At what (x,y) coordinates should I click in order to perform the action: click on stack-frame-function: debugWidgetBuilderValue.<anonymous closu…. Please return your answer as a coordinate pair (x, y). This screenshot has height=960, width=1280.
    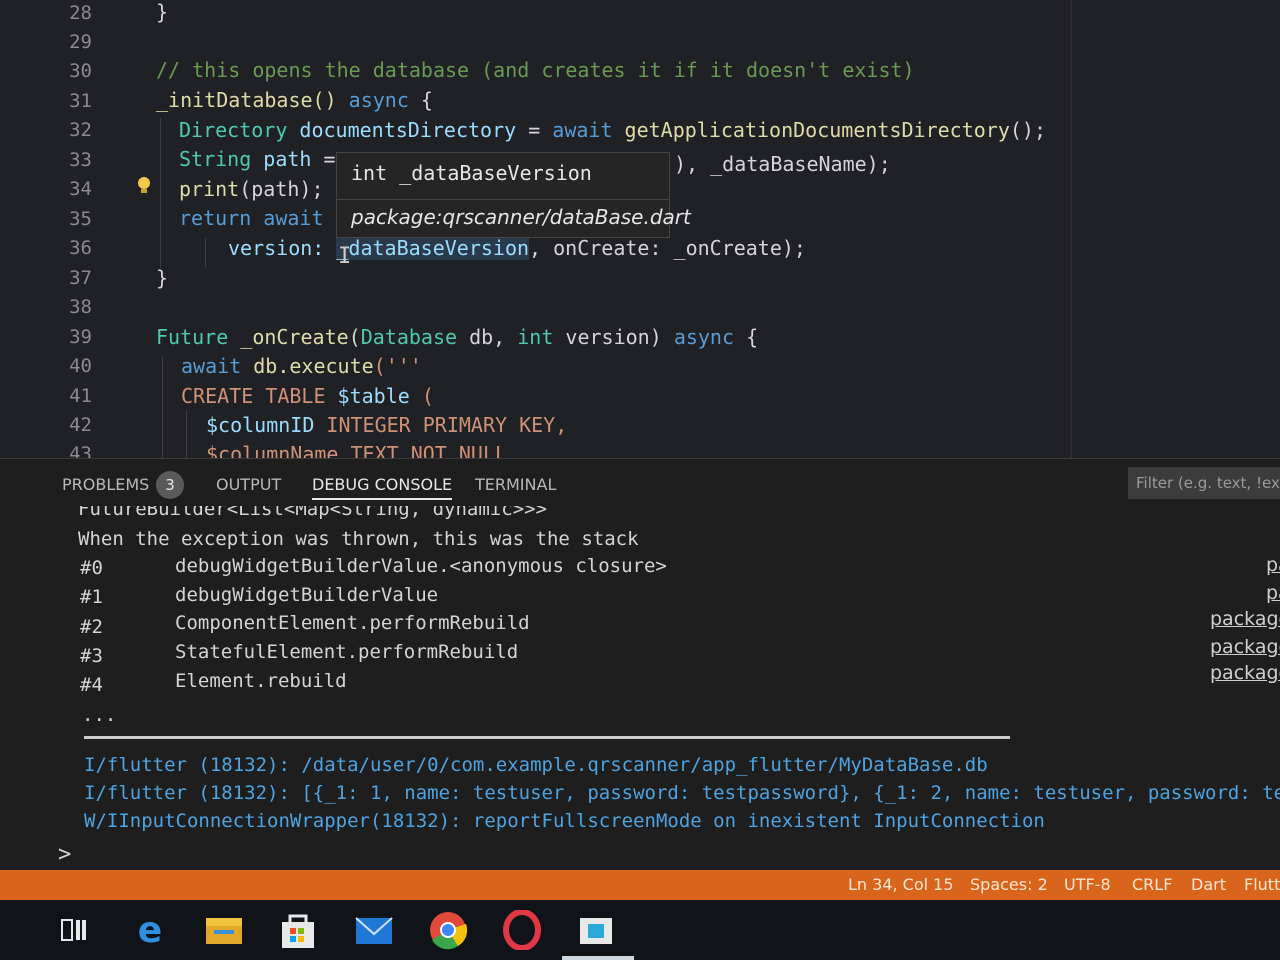
    Looking at the image, I should click on (421, 566).